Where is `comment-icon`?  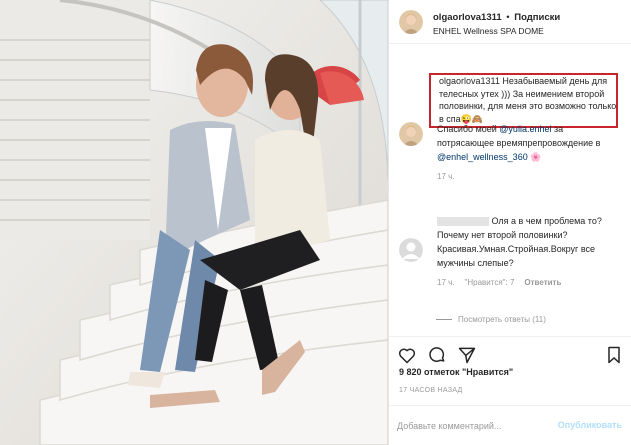
comment-icon is located at coordinates (437, 355).